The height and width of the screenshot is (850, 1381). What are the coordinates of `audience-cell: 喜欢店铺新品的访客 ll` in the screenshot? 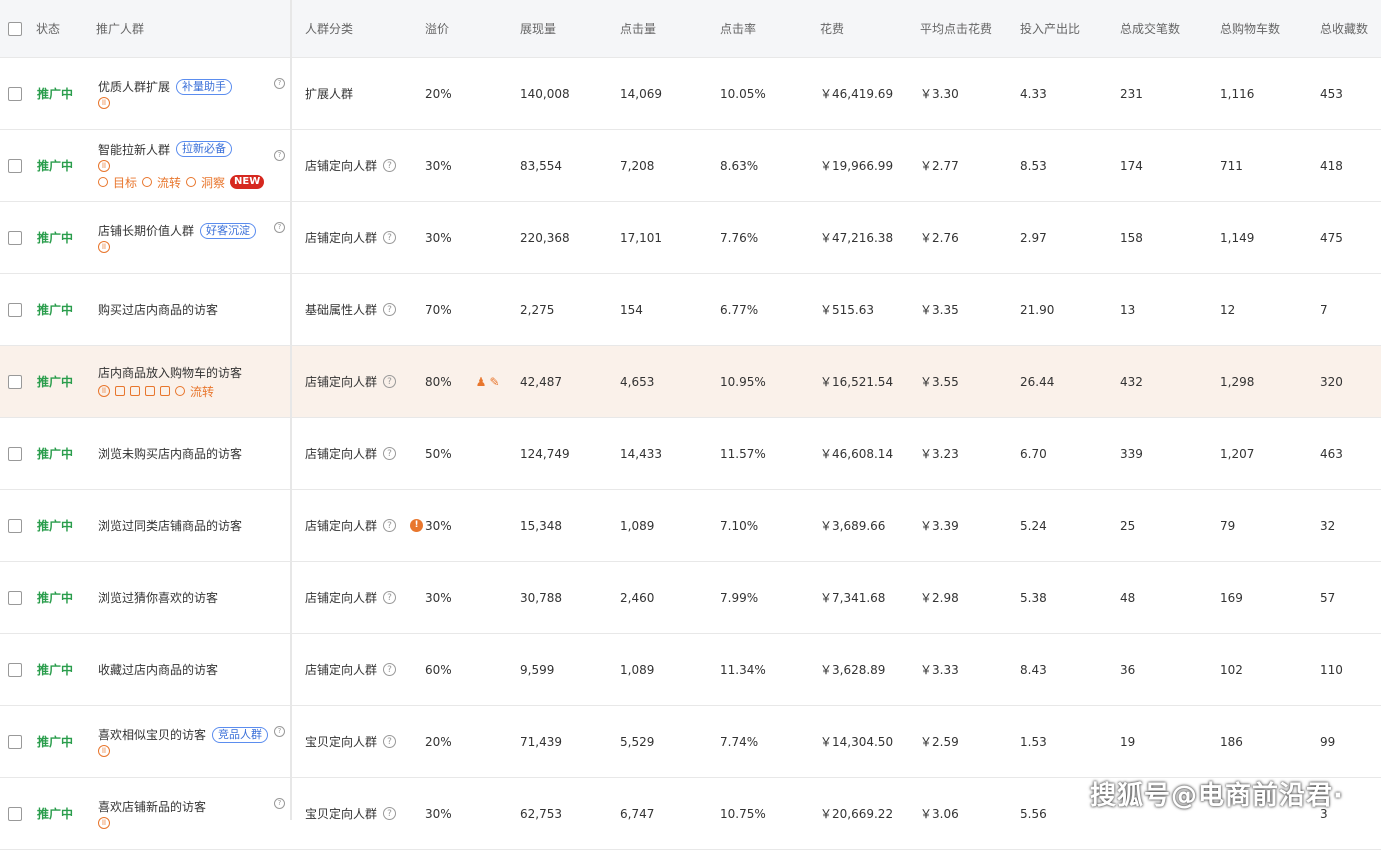 It's located at (193, 813).